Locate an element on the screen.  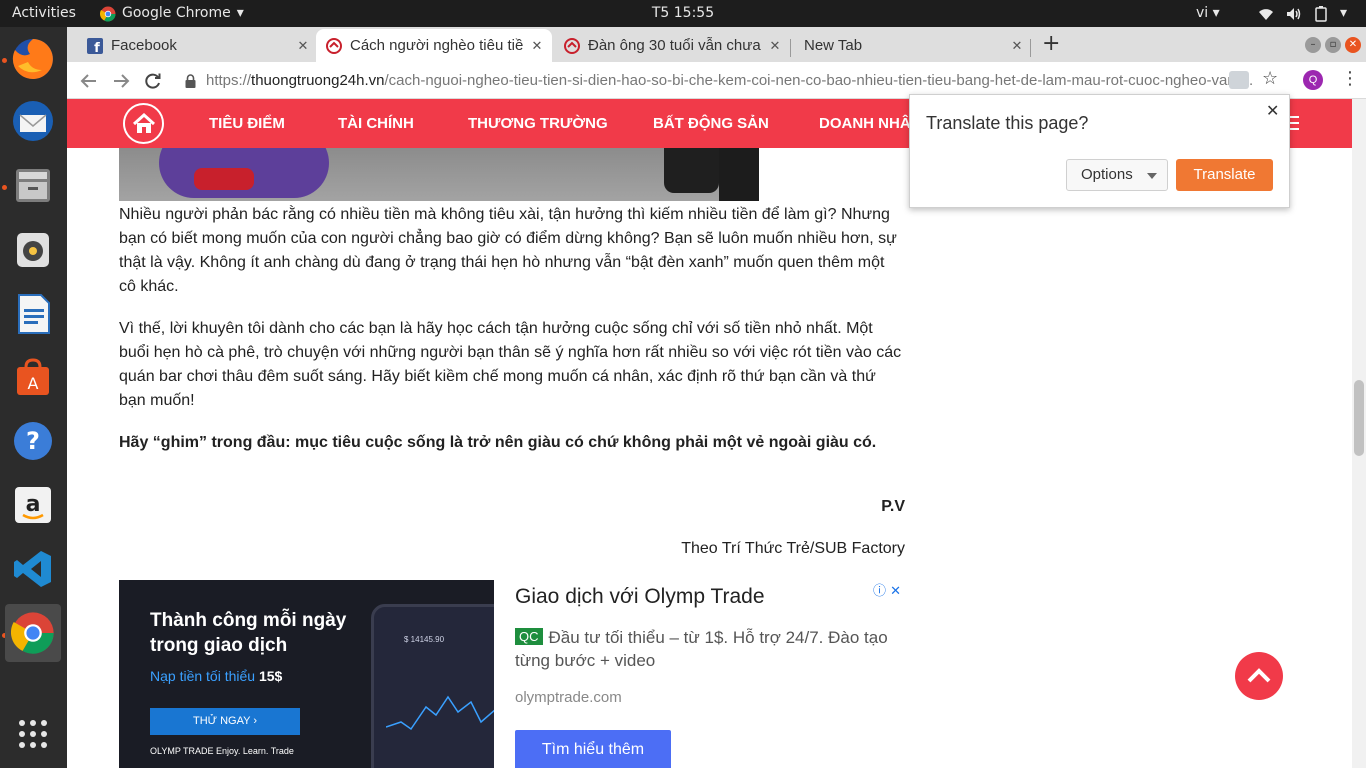
forward-arrow-icon is located at coordinates (122, 81).